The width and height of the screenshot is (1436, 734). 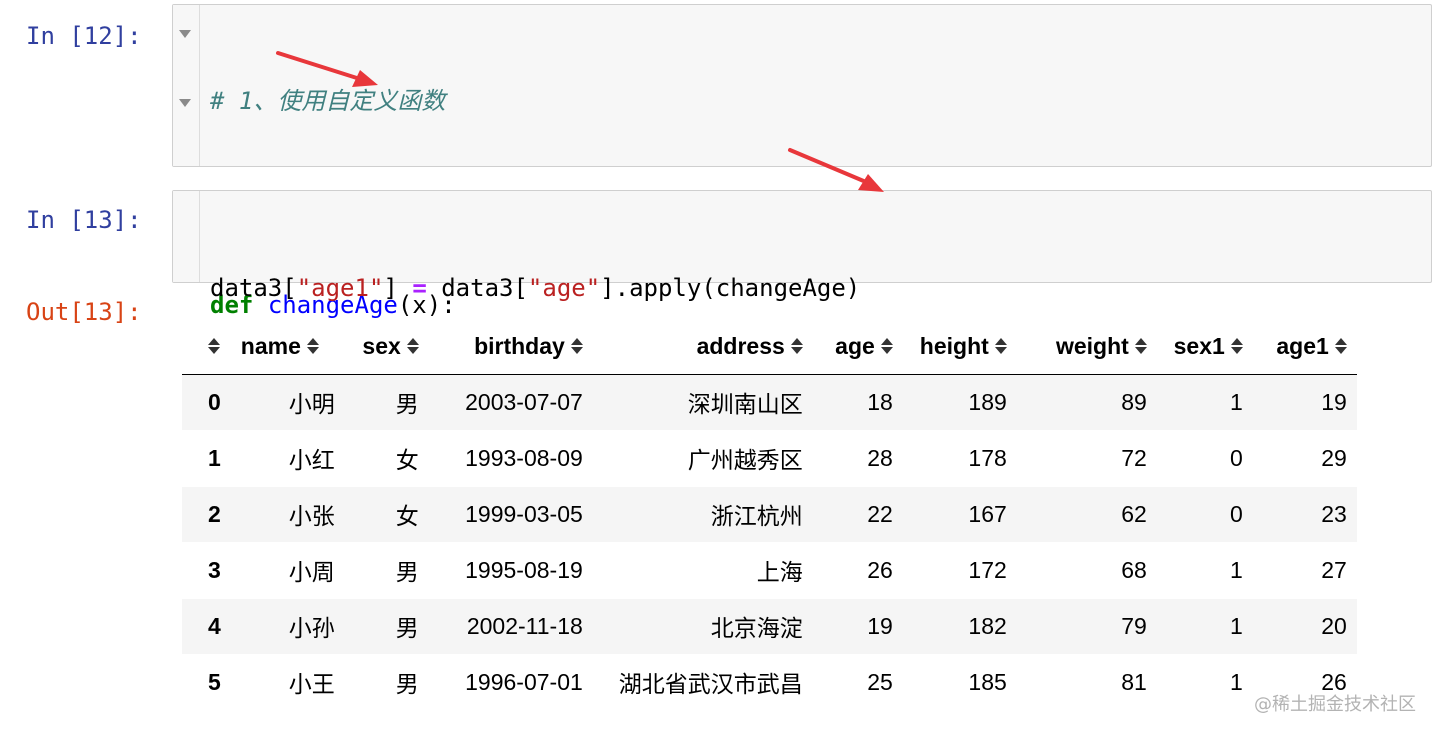 I want to click on string-age1: "age1", so click(x=340, y=288).